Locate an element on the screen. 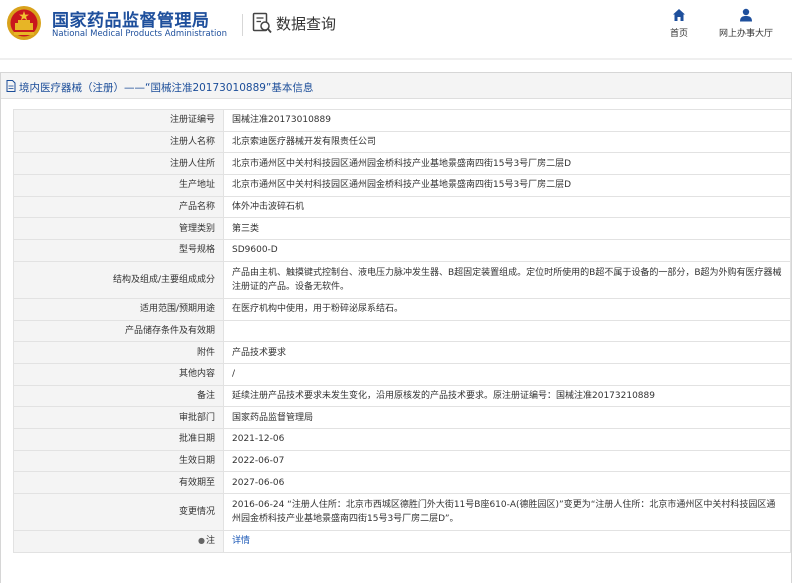  table-row: 批准日期 2021-12-06 is located at coordinates (402, 439).